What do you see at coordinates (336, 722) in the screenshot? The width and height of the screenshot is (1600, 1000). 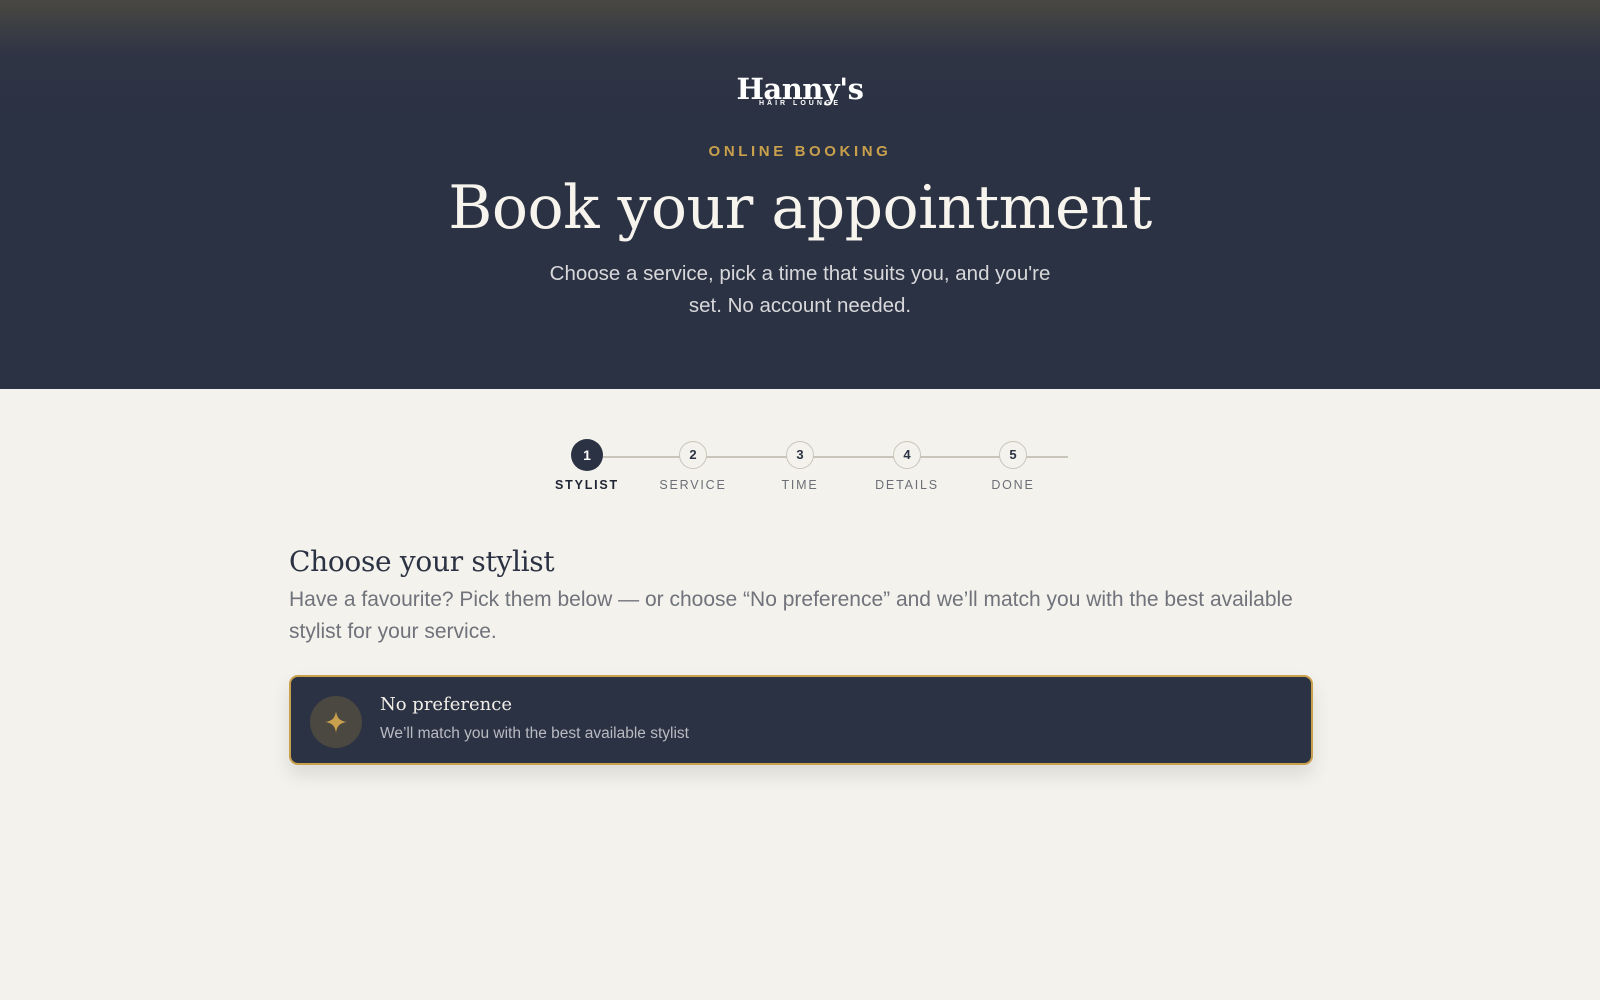 I see `sparkle-icon` at bounding box center [336, 722].